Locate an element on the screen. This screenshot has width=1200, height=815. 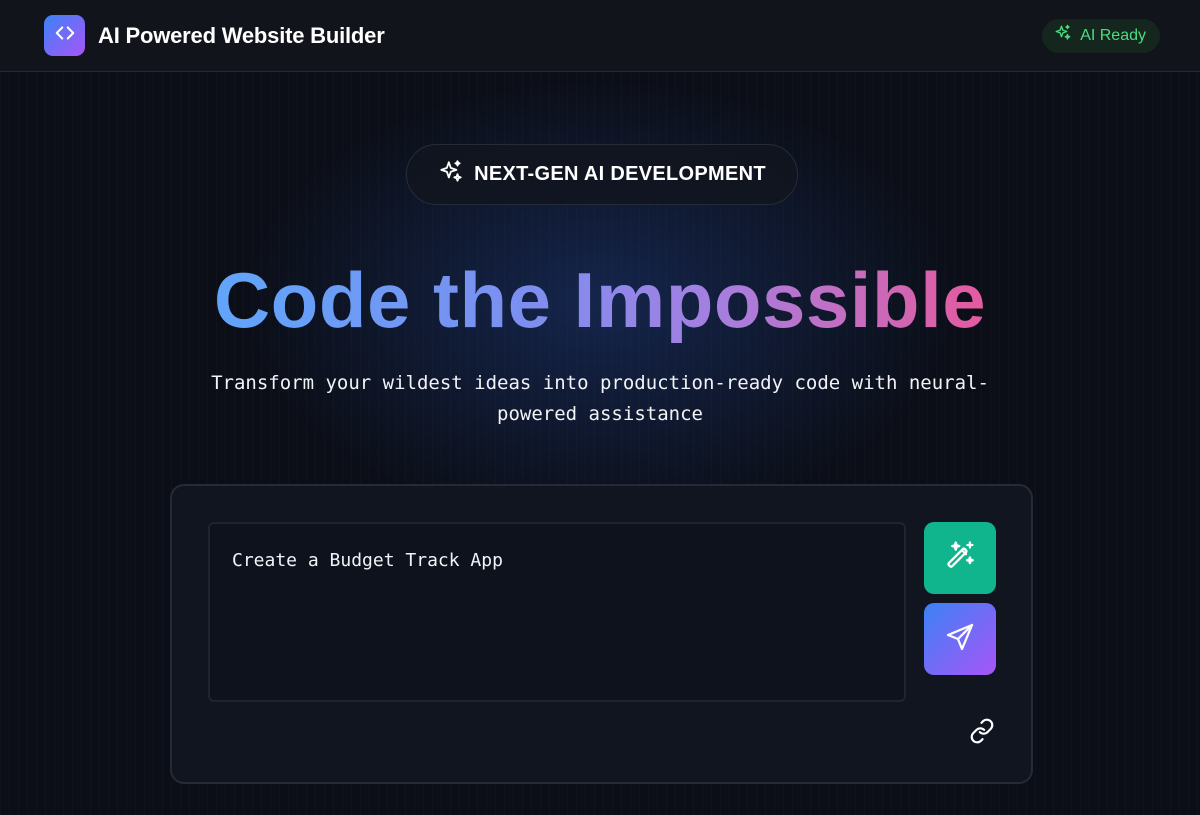
code-icon is located at coordinates (65, 35).